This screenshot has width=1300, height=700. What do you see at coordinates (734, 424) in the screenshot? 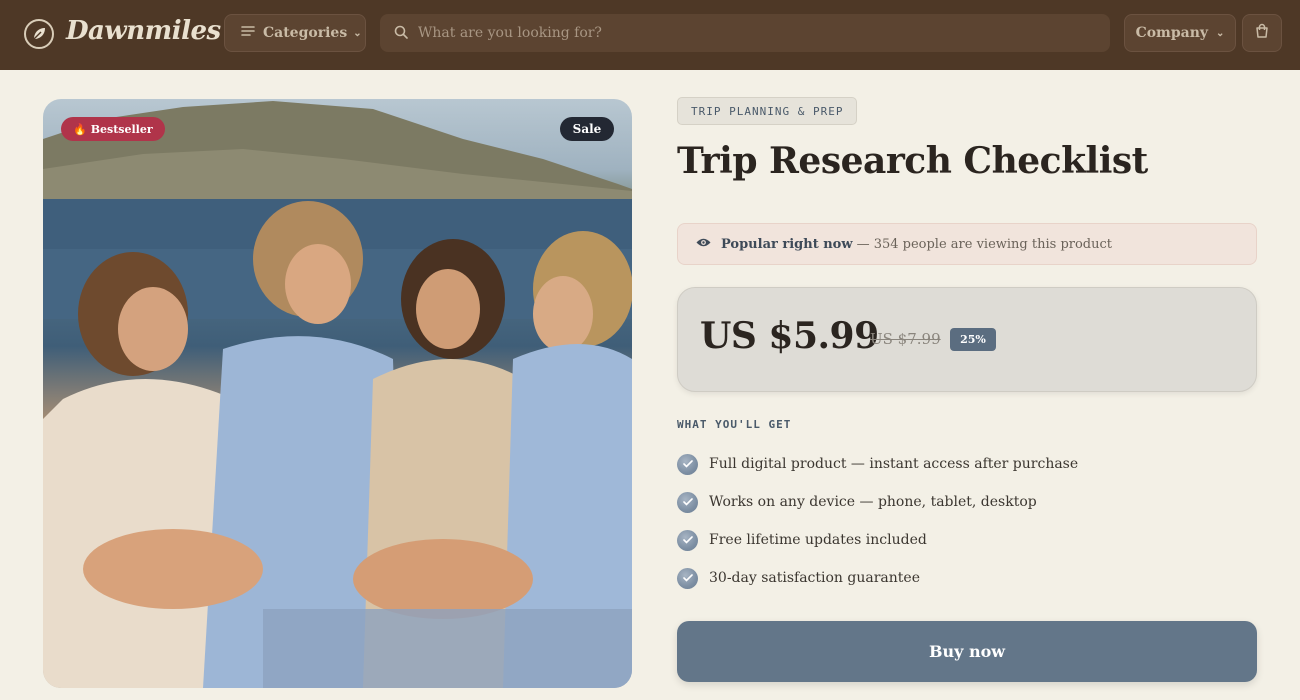
I see `features-heading: WHAT YOU'LL GET` at bounding box center [734, 424].